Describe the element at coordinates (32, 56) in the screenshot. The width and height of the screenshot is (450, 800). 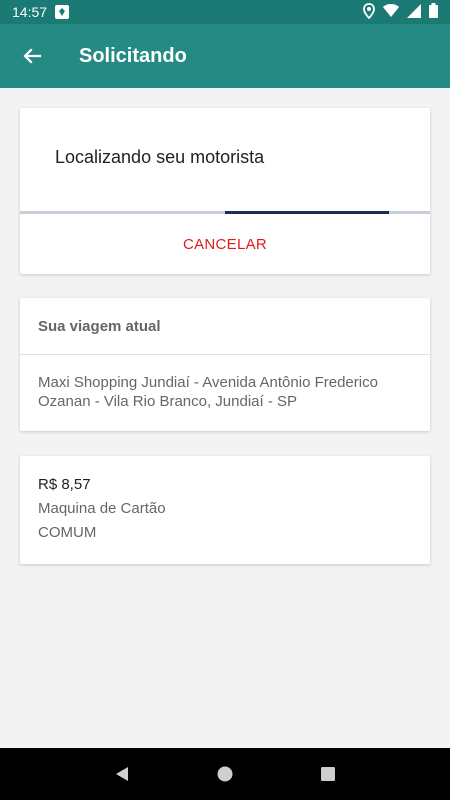
I see `arrow-back-icon` at that location.